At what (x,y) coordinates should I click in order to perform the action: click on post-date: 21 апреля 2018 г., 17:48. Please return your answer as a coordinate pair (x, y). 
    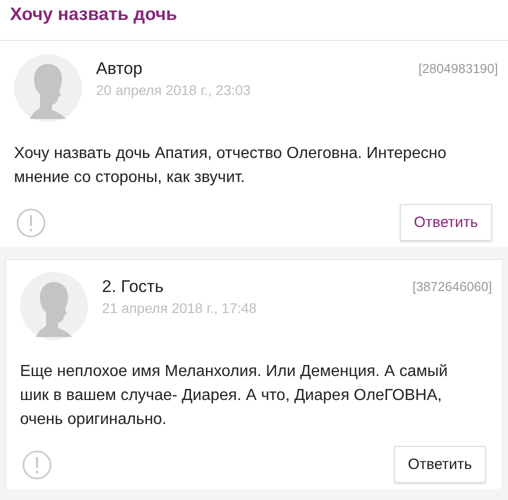
    Looking at the image, I should click on (180, 308).